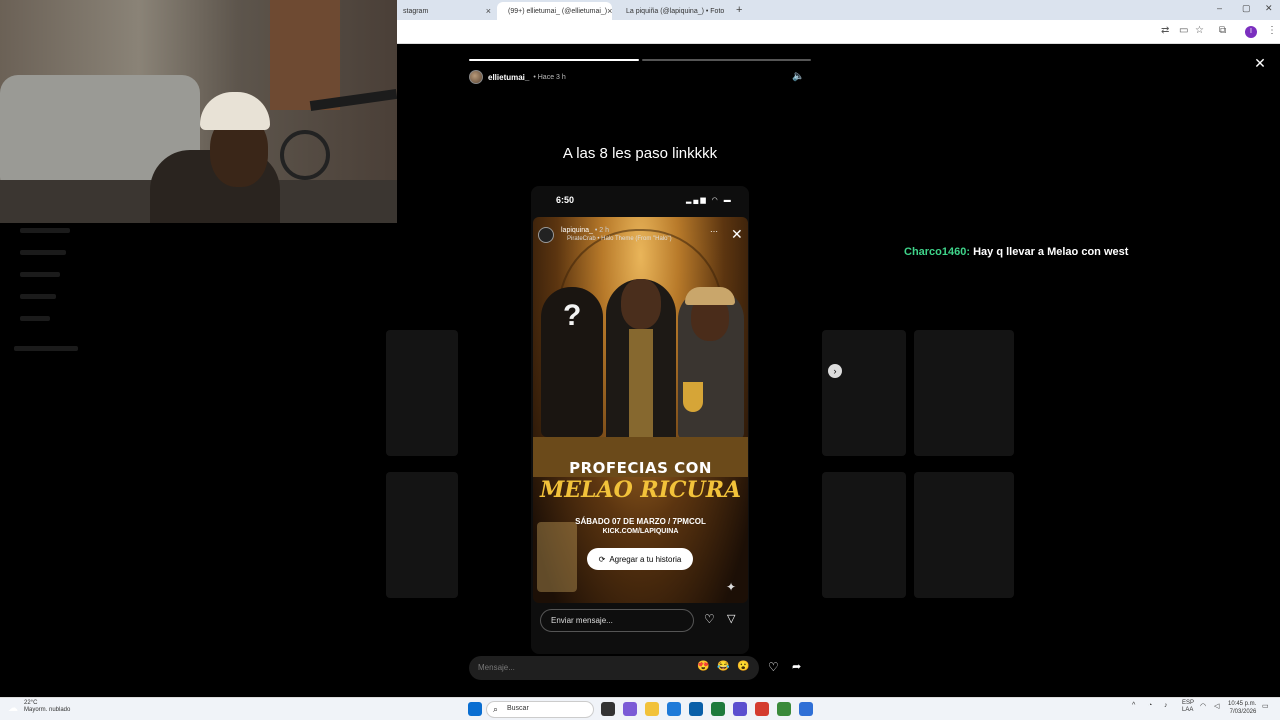  Describe the element at coordinates (602, 559) in the screenshot. I see `add-story-icon: ⟳` at that location.